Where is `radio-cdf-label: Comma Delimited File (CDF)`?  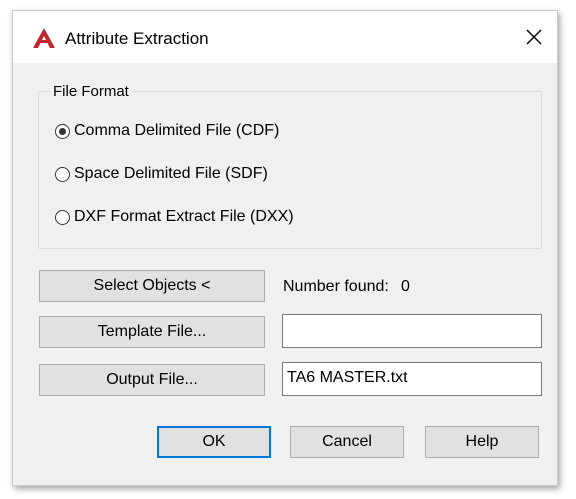 radio-cdf-label: Comma Delimited File (CDF) is located at coordinates (177, 130).